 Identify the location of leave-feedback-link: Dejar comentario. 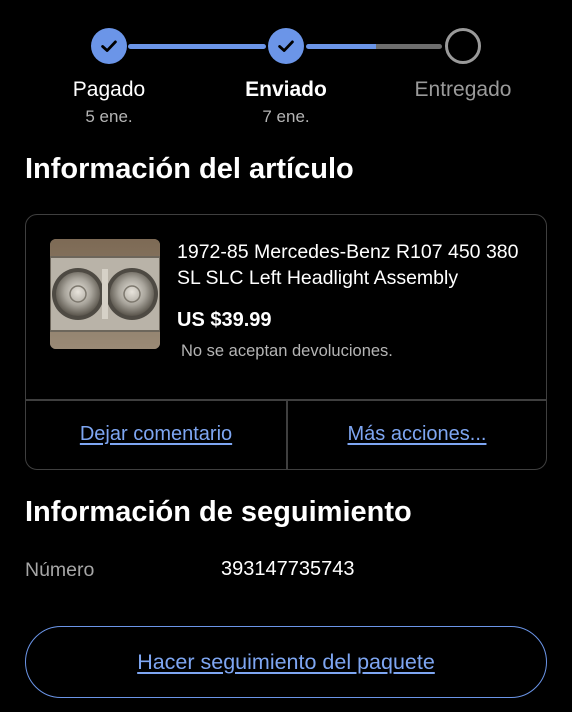
(156, 434).